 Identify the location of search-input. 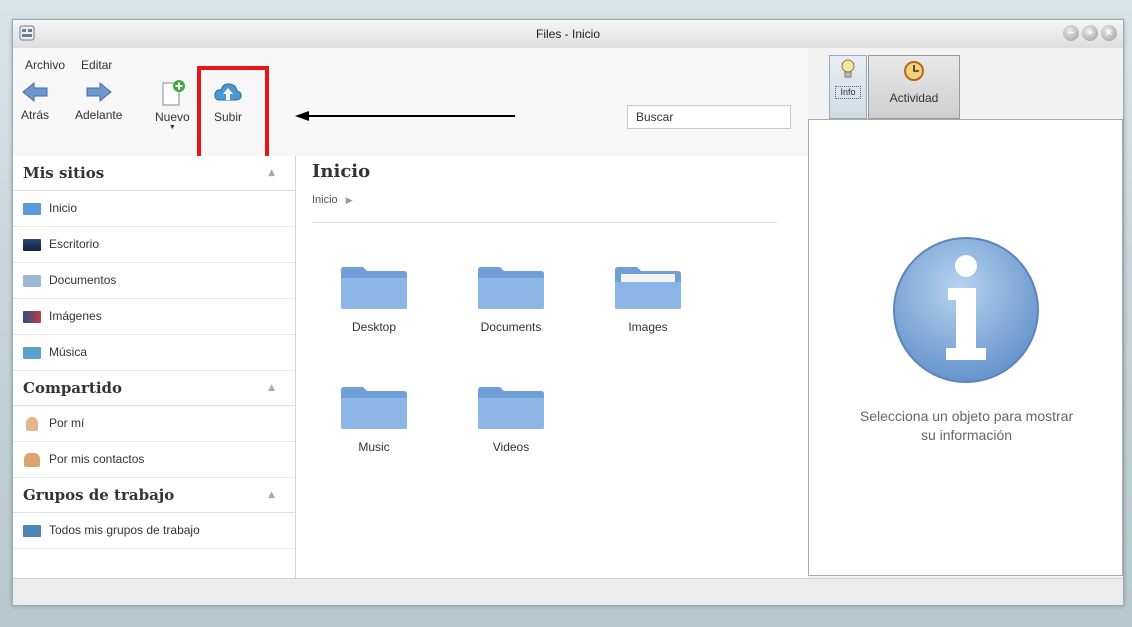
(709, 117).